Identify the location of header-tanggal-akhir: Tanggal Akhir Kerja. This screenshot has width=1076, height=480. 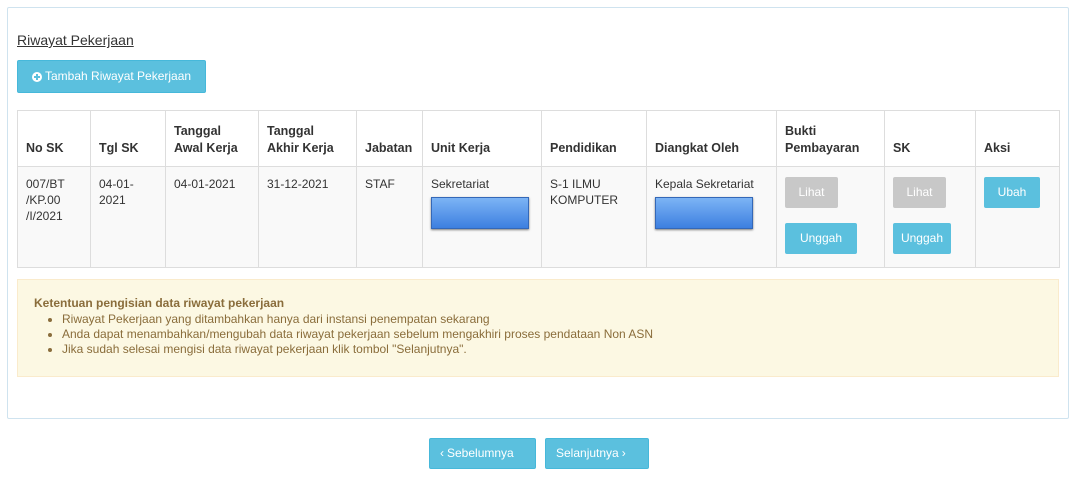
(307, 138).